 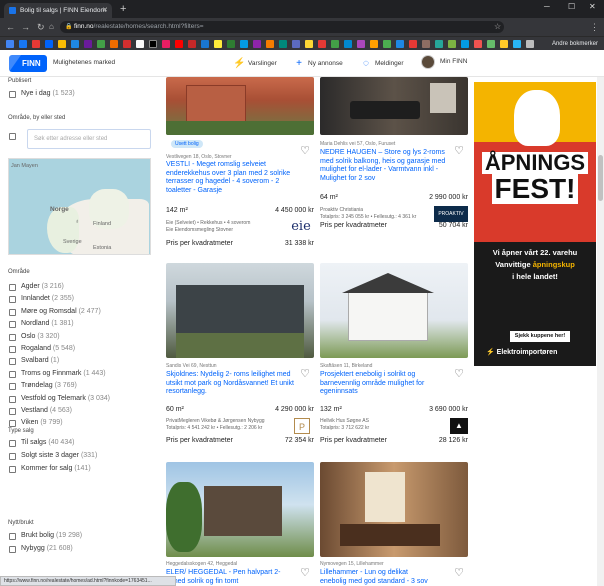 What do you see at coordinates (600, 178) in the screenshot?
I see `scrollbar-thumb` at bounding box center [600, 178].